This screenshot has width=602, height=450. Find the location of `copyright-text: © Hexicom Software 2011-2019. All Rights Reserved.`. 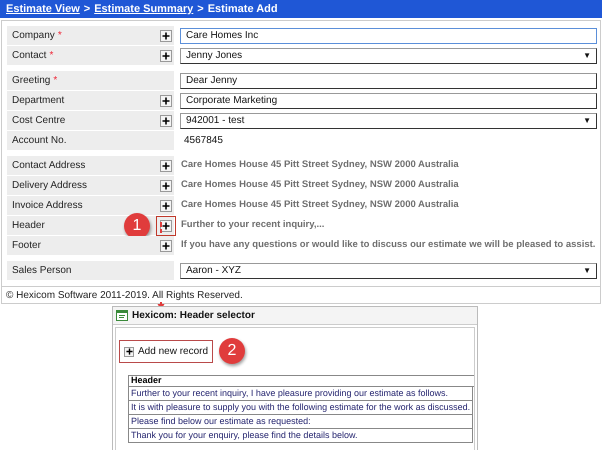

copyright-text: © Hexicom Software 2011-2019. All Rights Reserved. is located at coordinates (124, 295).